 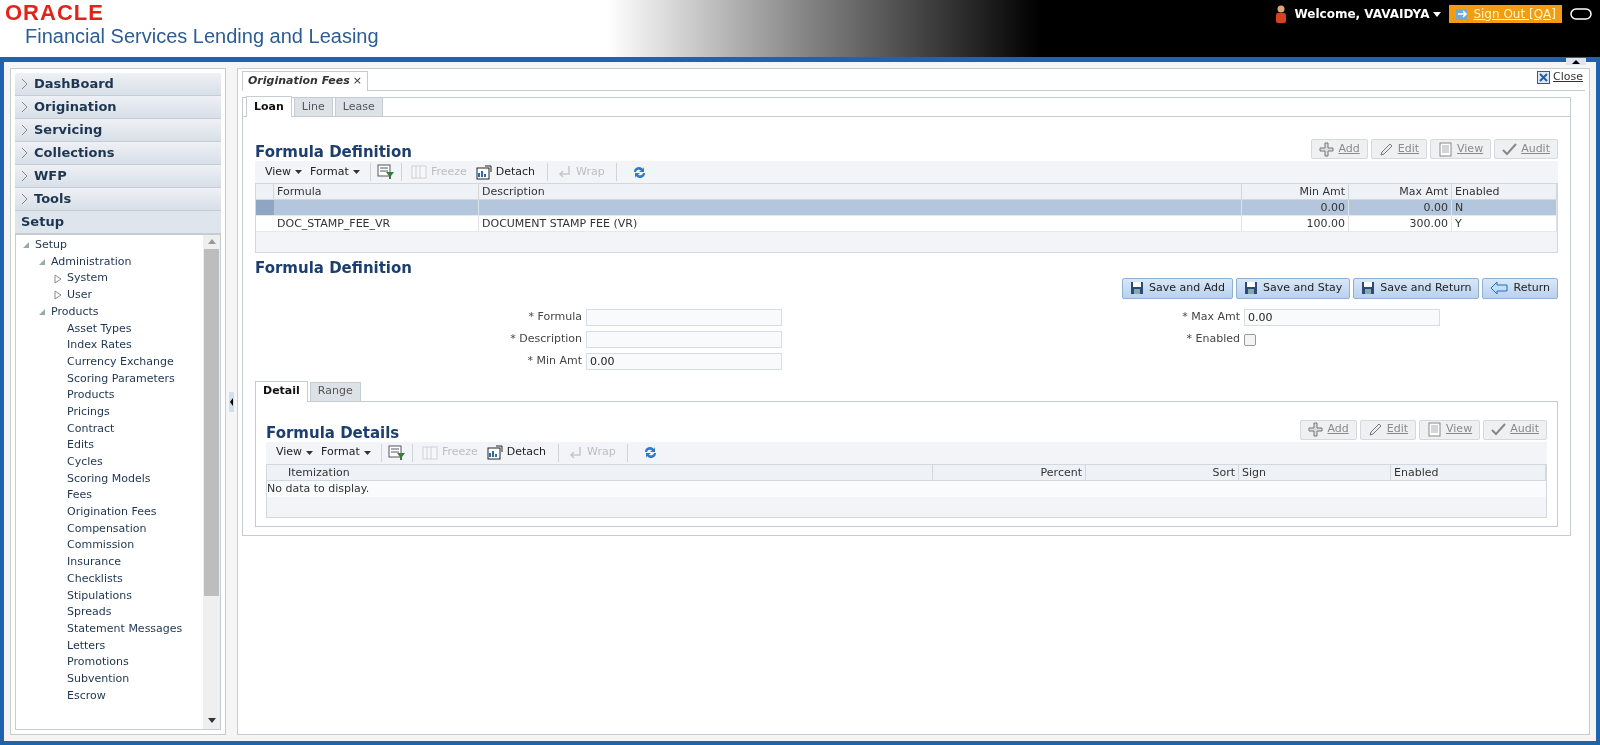 I want to click on column-header: Max Amt, so click(x=1400, y=191).